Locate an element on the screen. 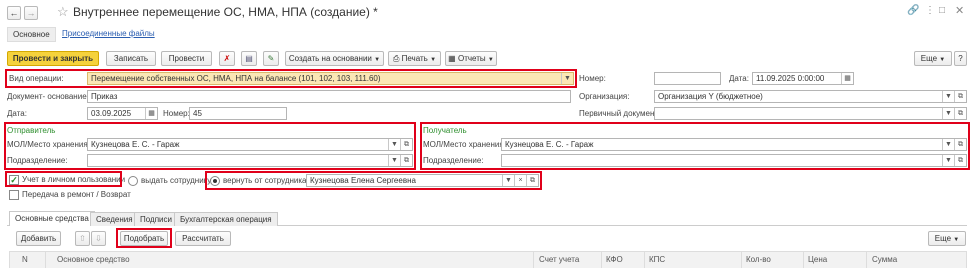  org-select: Организация Y (бюджетное) ▼ ⧉ is located at coordinates (810, 96).